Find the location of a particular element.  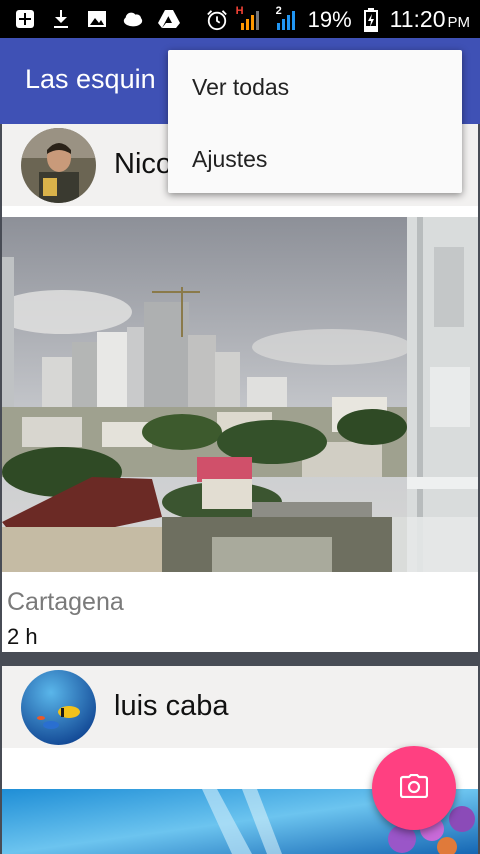

network-type-label: H is located at coordinates (239, 10).